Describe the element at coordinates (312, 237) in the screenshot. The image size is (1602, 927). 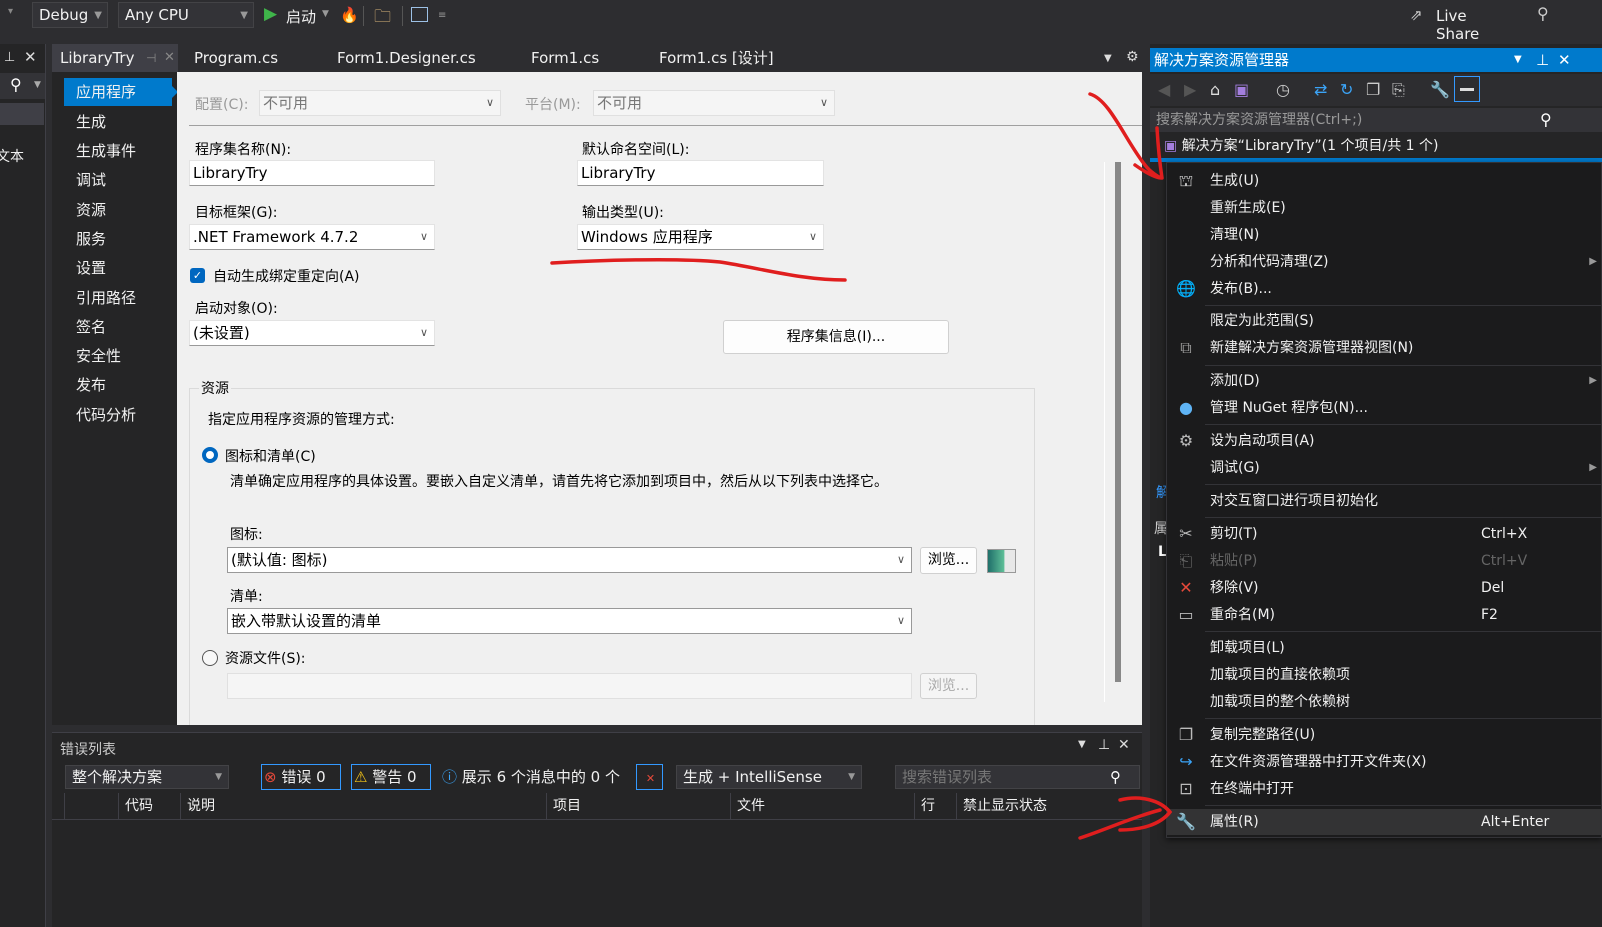
I see `target-framework-select: .NET Framework 4.7.2 ∨` at that location.